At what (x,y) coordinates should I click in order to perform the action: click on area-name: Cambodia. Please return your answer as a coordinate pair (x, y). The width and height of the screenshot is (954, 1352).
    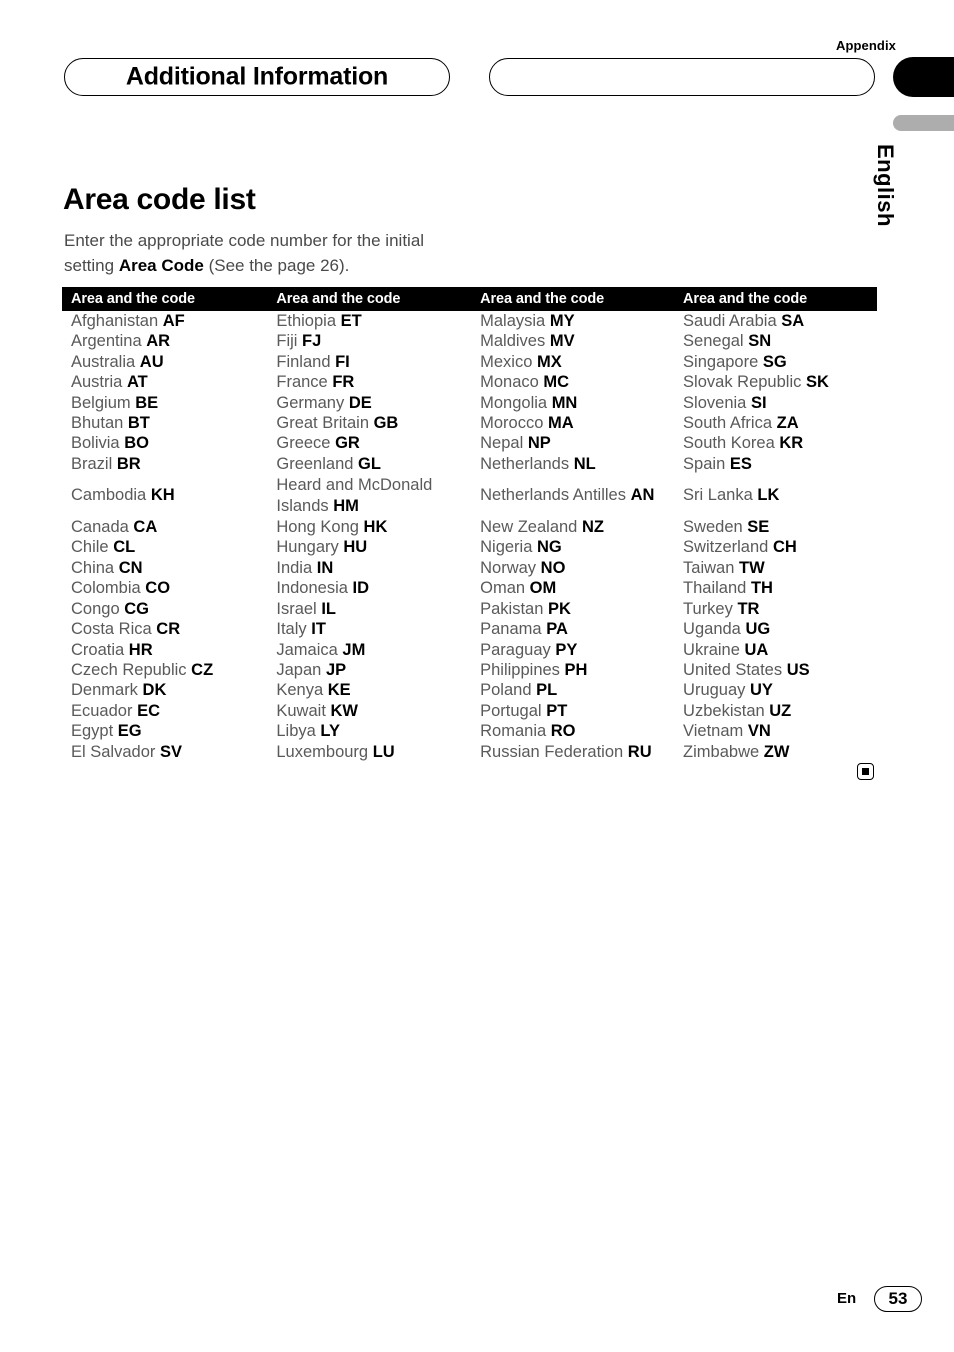
    Looking at the image, I should click on (109, 495).